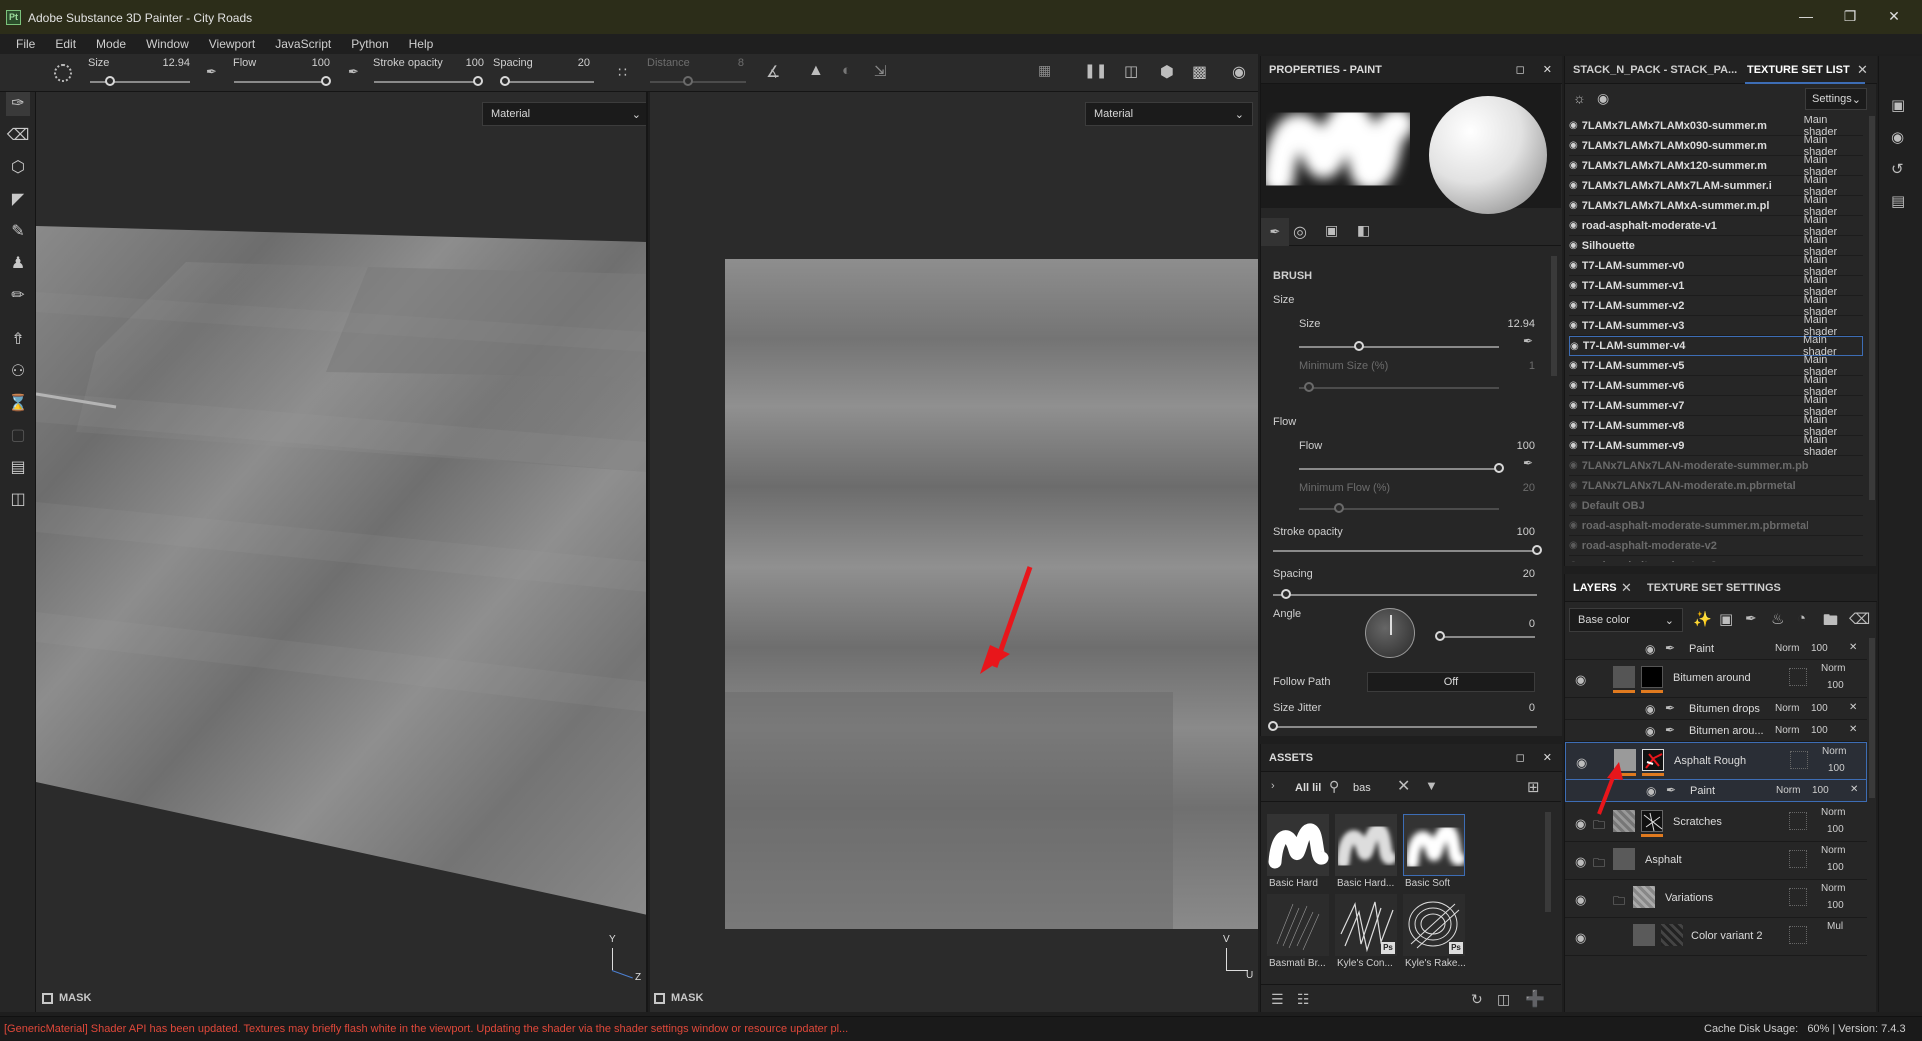  What do you see at coordinates (1399, 347) in the screenshot?
I see `size-slider` at bounding box center [1399, 347].